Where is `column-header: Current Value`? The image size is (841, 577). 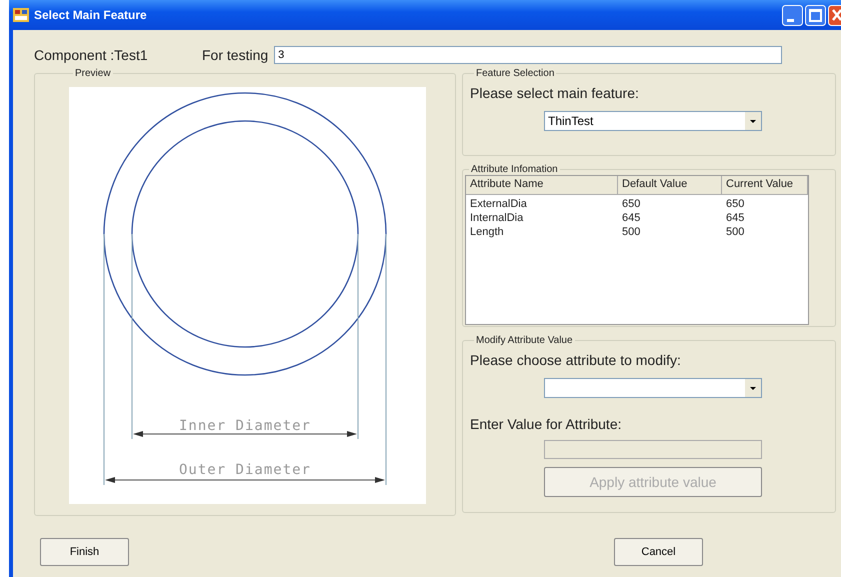
column-header: Current Value is located at coordinates (765, 185).